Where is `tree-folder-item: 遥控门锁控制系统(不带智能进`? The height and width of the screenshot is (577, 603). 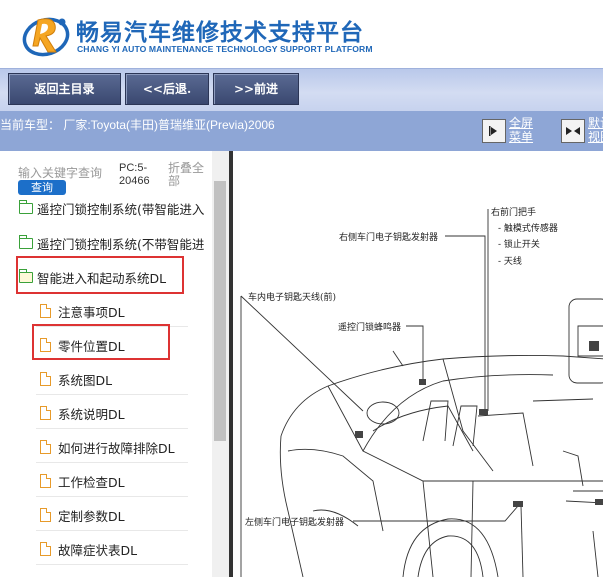
tree-folder-item: 遥控门锁控制系统(不带智能进 is located at coordinates (111, 243).